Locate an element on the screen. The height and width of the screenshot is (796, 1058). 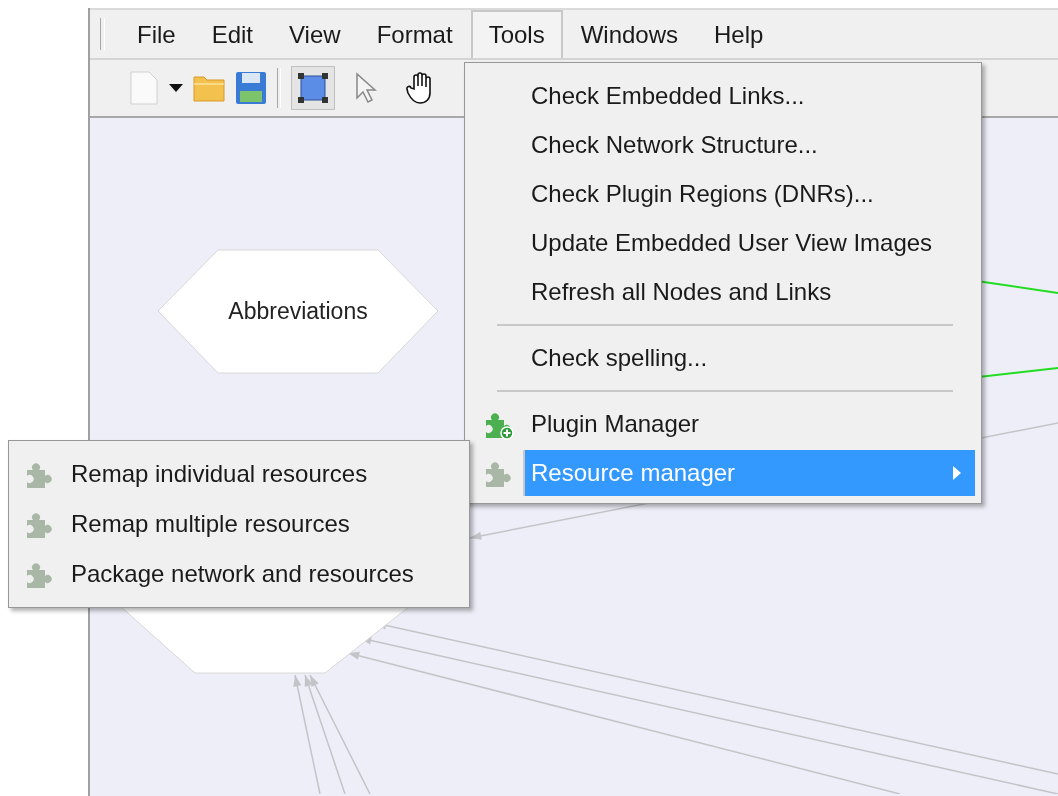
menu-item: Windows is located at coordinates (629, 34).